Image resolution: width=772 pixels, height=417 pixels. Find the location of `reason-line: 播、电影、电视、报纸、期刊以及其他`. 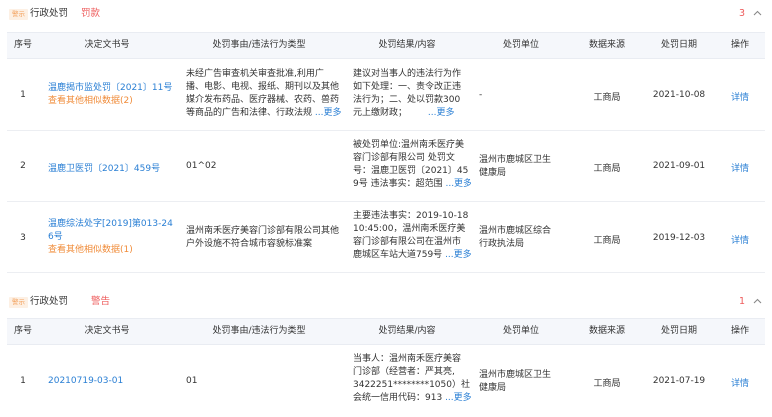

reason-line: 播、电影、电视、报纸、期刊以及其他 is located at coordinates (263, 87).